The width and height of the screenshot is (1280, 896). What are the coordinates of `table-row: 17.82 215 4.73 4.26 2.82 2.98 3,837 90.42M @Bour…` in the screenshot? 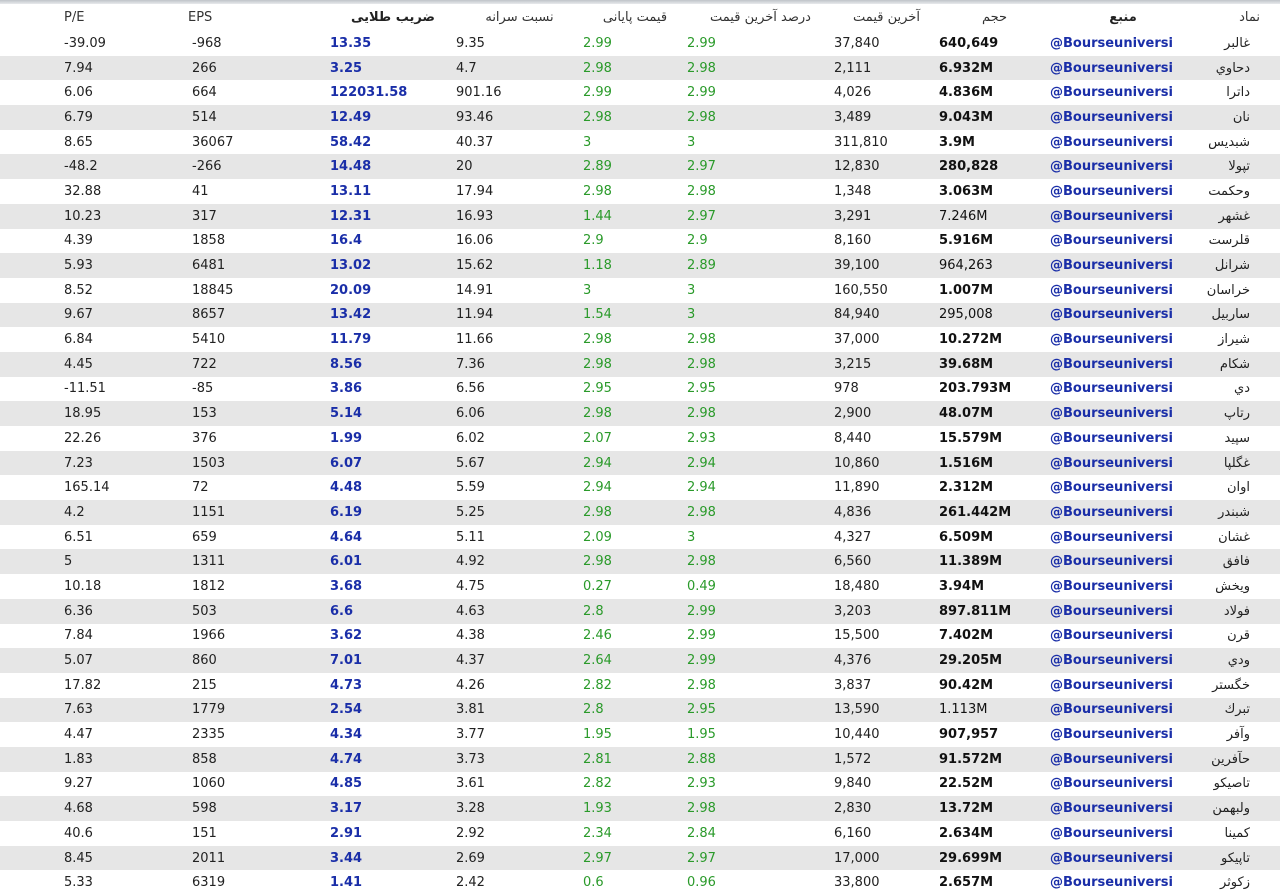 It's located at (640, 685).